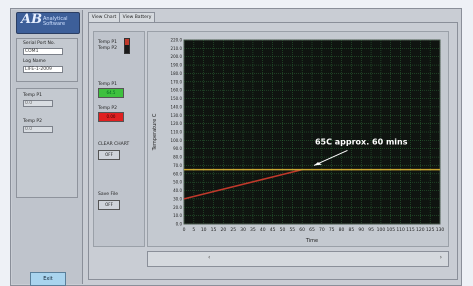 This screenshot has height=286, width=473. What do you see at coordinates (204, 230) in the screenshot?
I see `x-tick-label: 10` at bounding box center [204, 230].